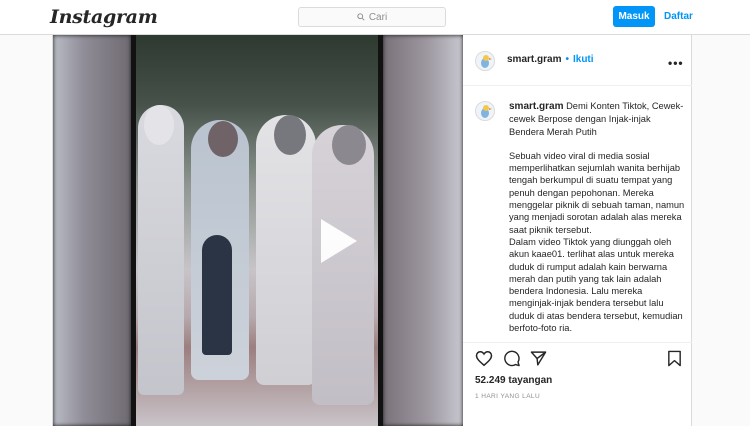  What do you see at coordinates (512, 358) in the screenshot?
I see `comment-icon` at bounding box center [512, 358].